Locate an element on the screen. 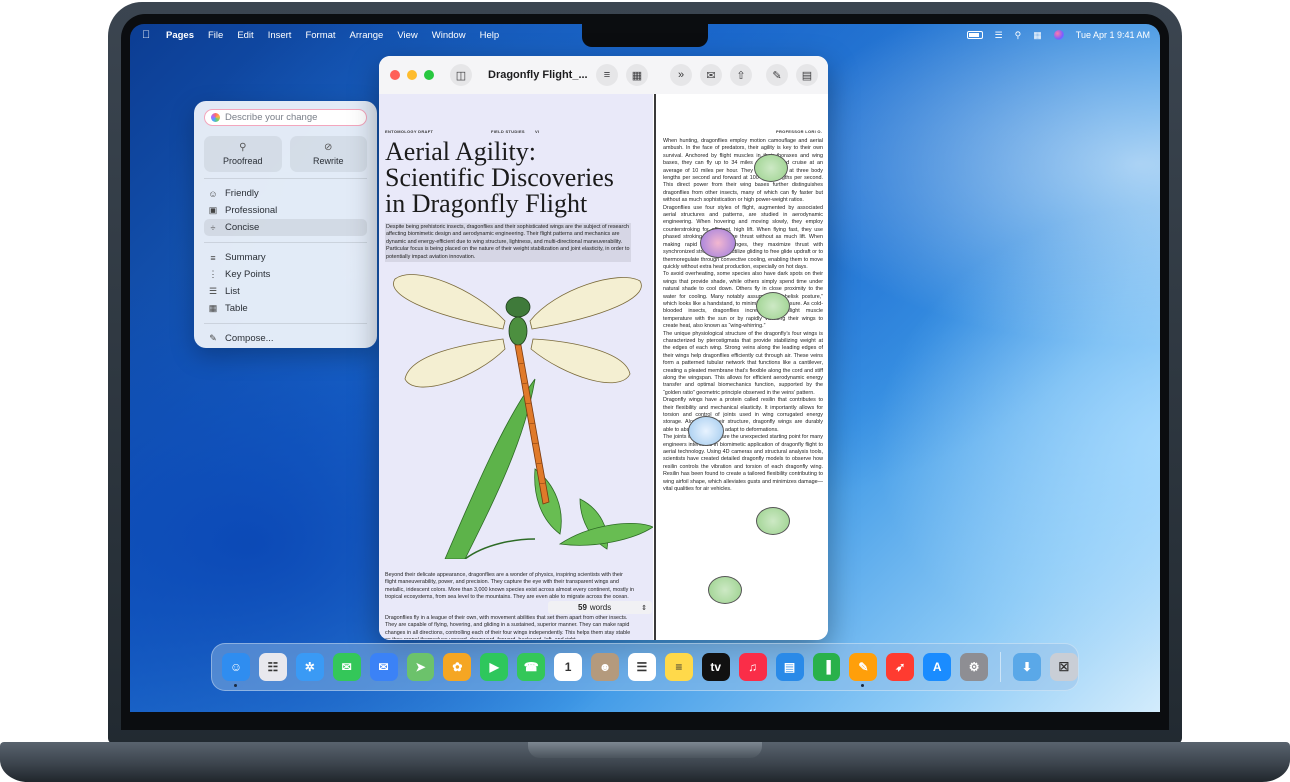  format-brush-icon: ✎ is located at coordinates (777, 75).